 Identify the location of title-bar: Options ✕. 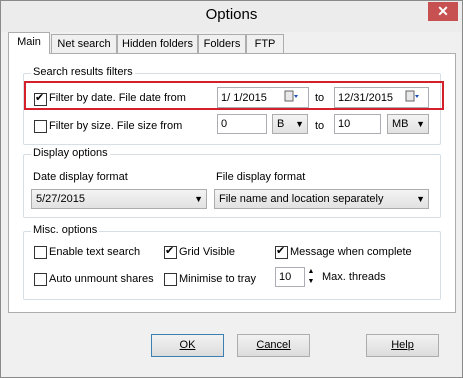
(231, 16).